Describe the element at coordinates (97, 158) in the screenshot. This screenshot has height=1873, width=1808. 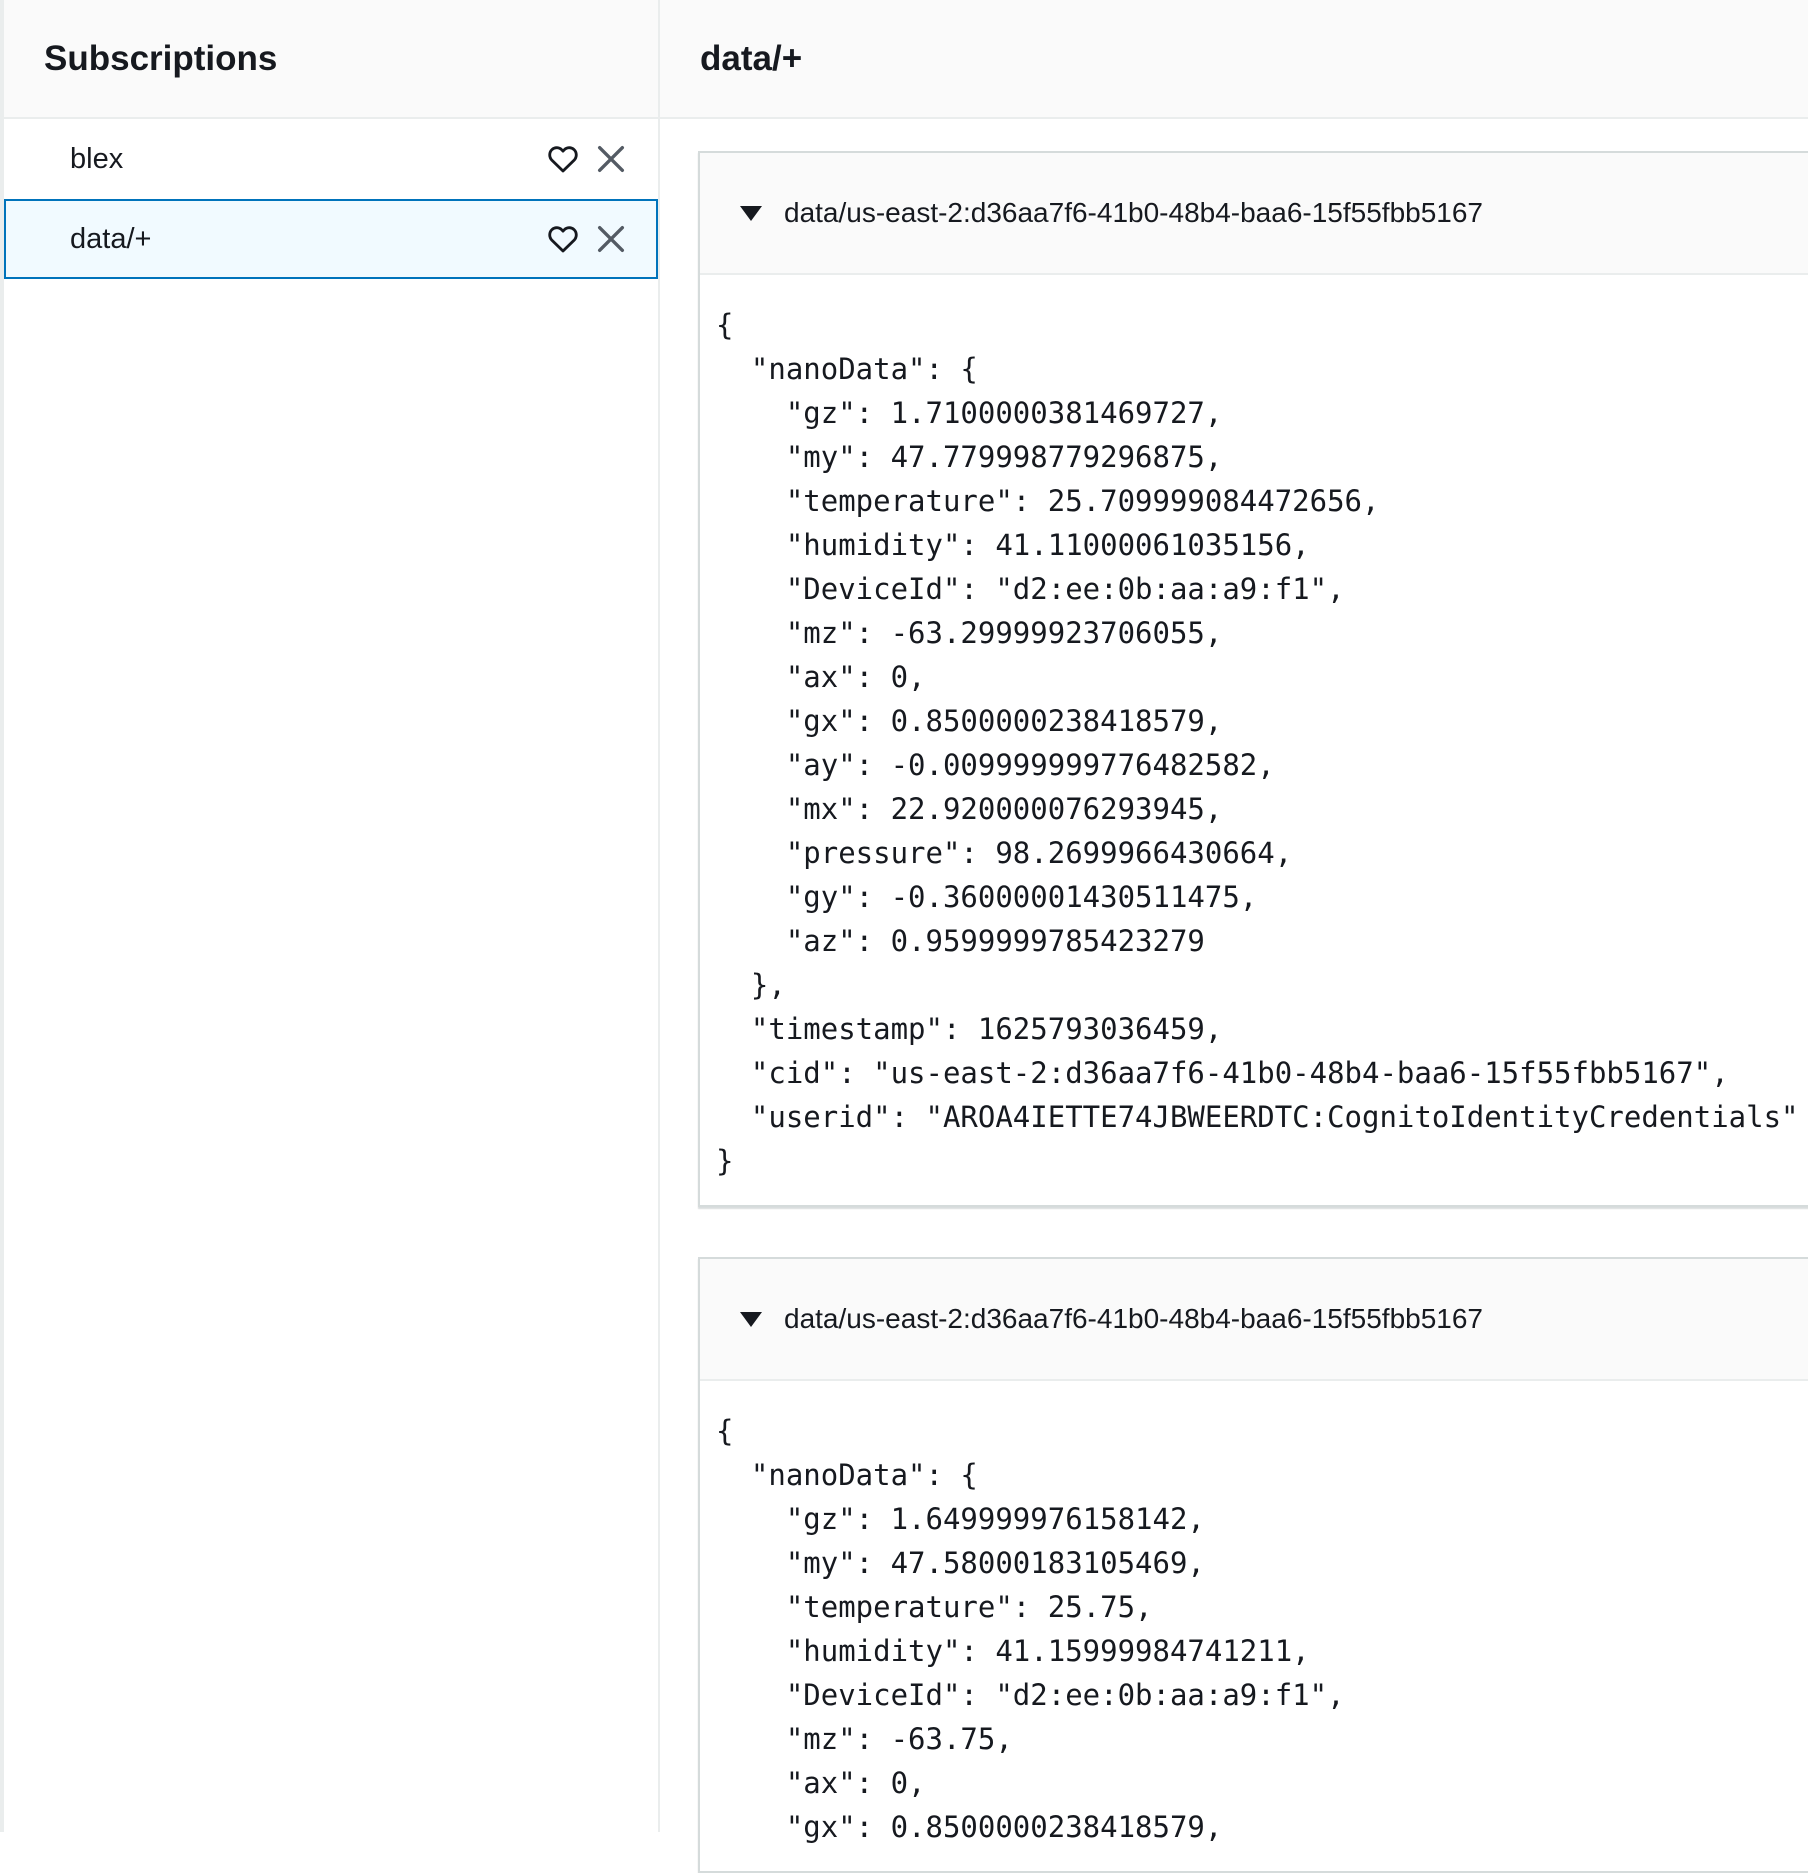
I see `subscription-label: blex` at that location.